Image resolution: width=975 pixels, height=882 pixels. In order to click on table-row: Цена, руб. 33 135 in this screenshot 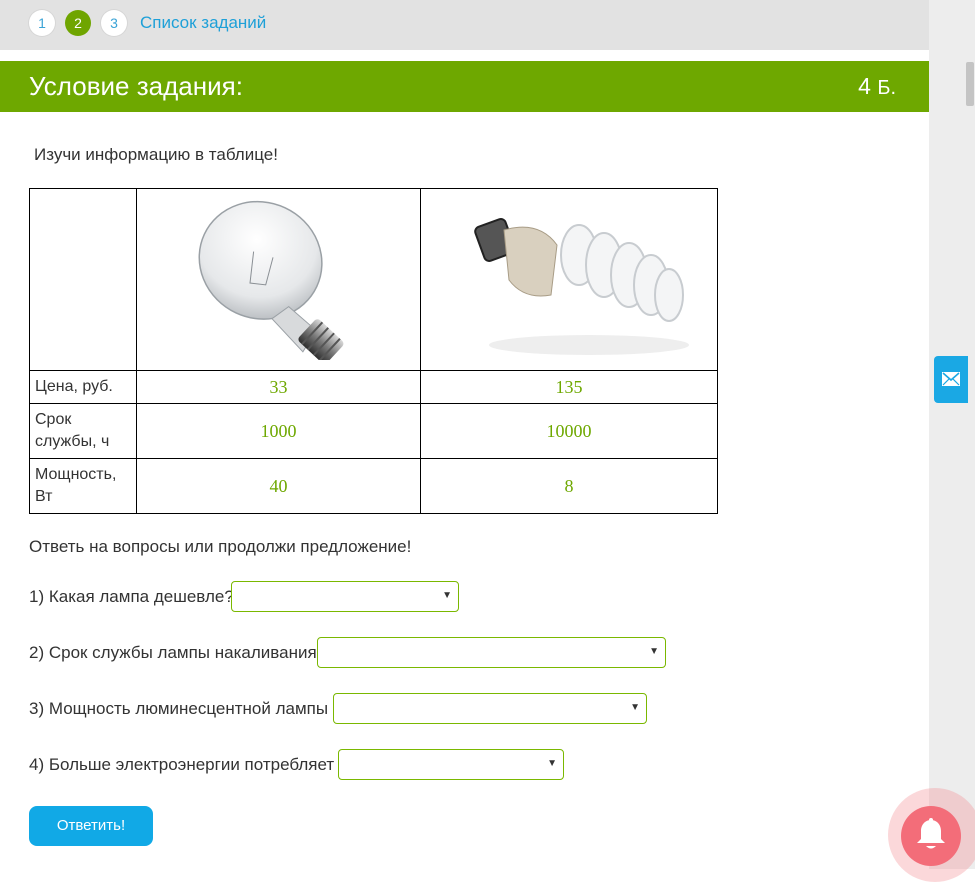, I will do `click(373, 387)`.